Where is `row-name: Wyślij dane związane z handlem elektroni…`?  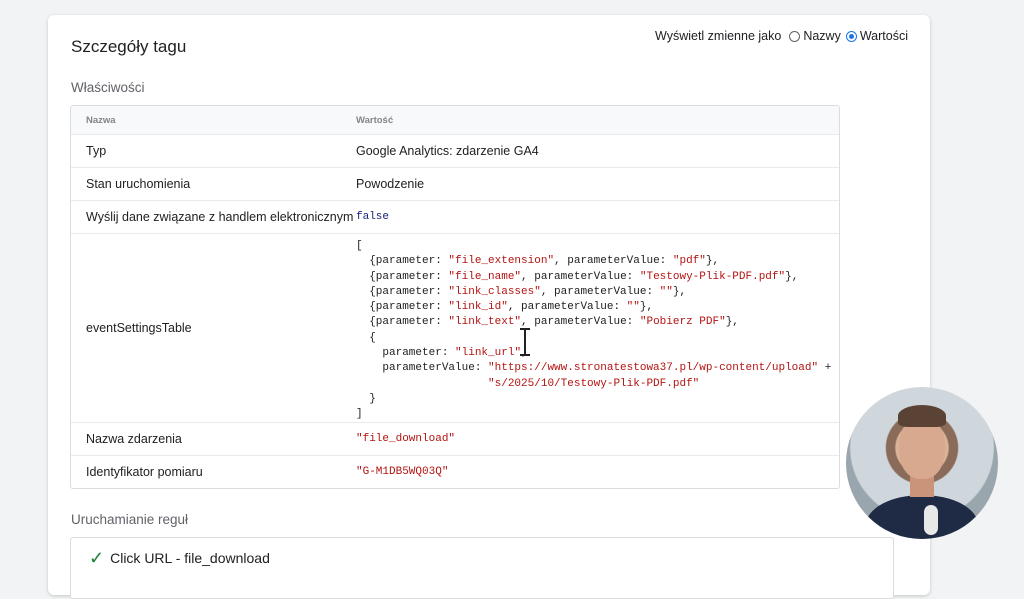 row-name: Wyślij dane związane z handlem elektroni… is located at coordinates (220, 217).